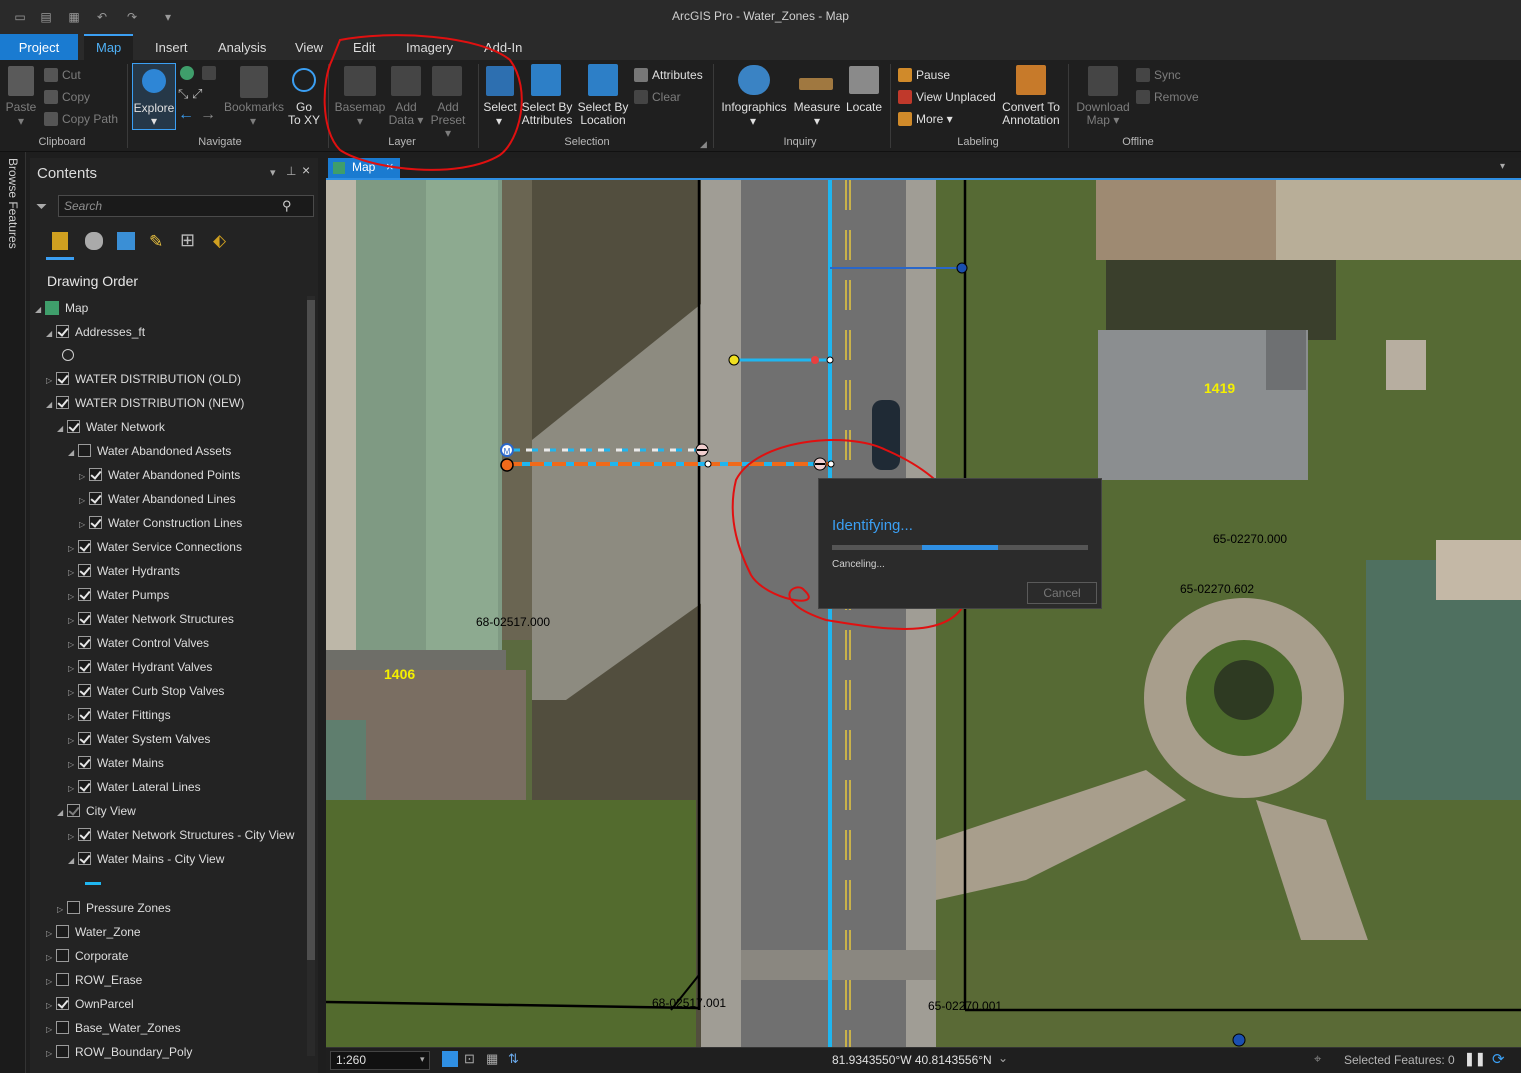 This screenshot has width=1521, height=1073. I want to click on scale-dropdown-icon: ▾, so click(422, 1059).